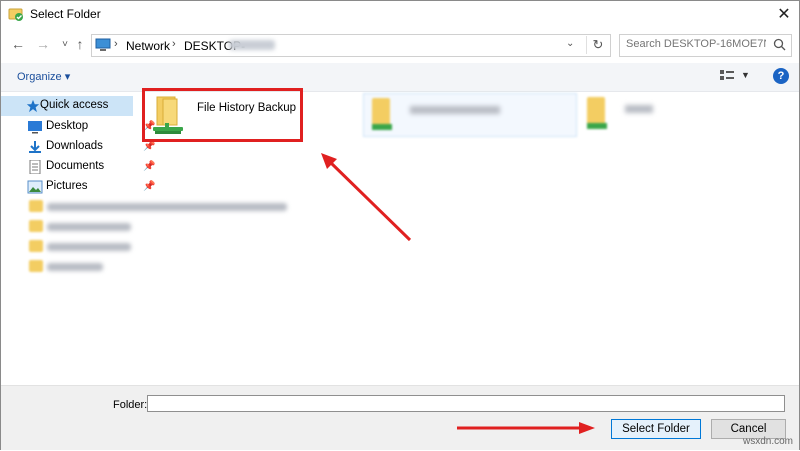  I want to click on folder-field, so click(466, 403).